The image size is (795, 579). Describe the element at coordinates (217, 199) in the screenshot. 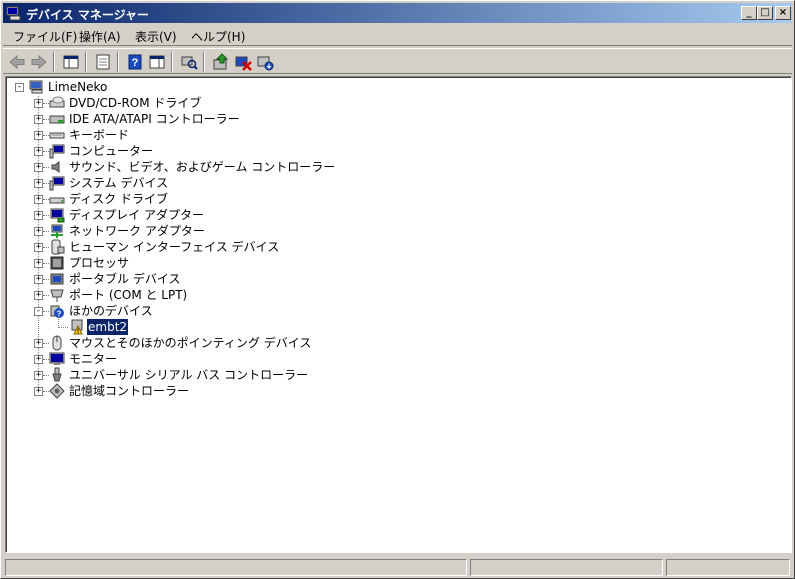

I see `tree-category-node: + ディスク ドライブ` at that location.